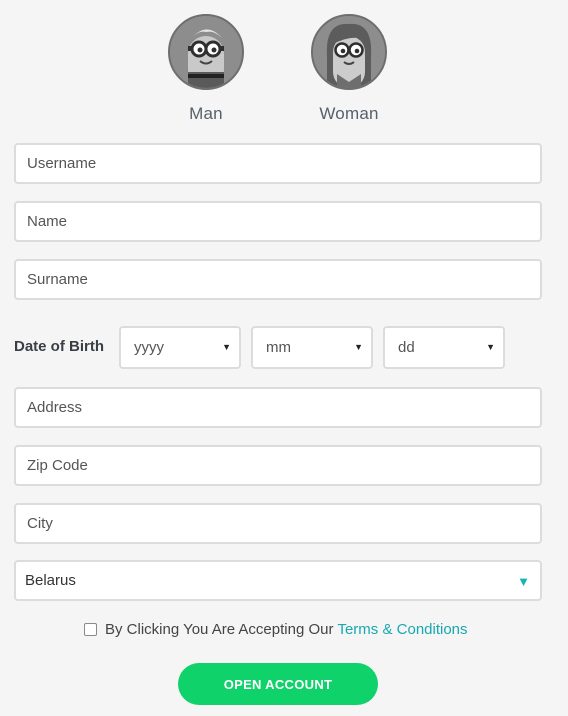 The width and height of the screenshot is (568, 716). I want to click on country-value: Belarus, so click(50, 580).